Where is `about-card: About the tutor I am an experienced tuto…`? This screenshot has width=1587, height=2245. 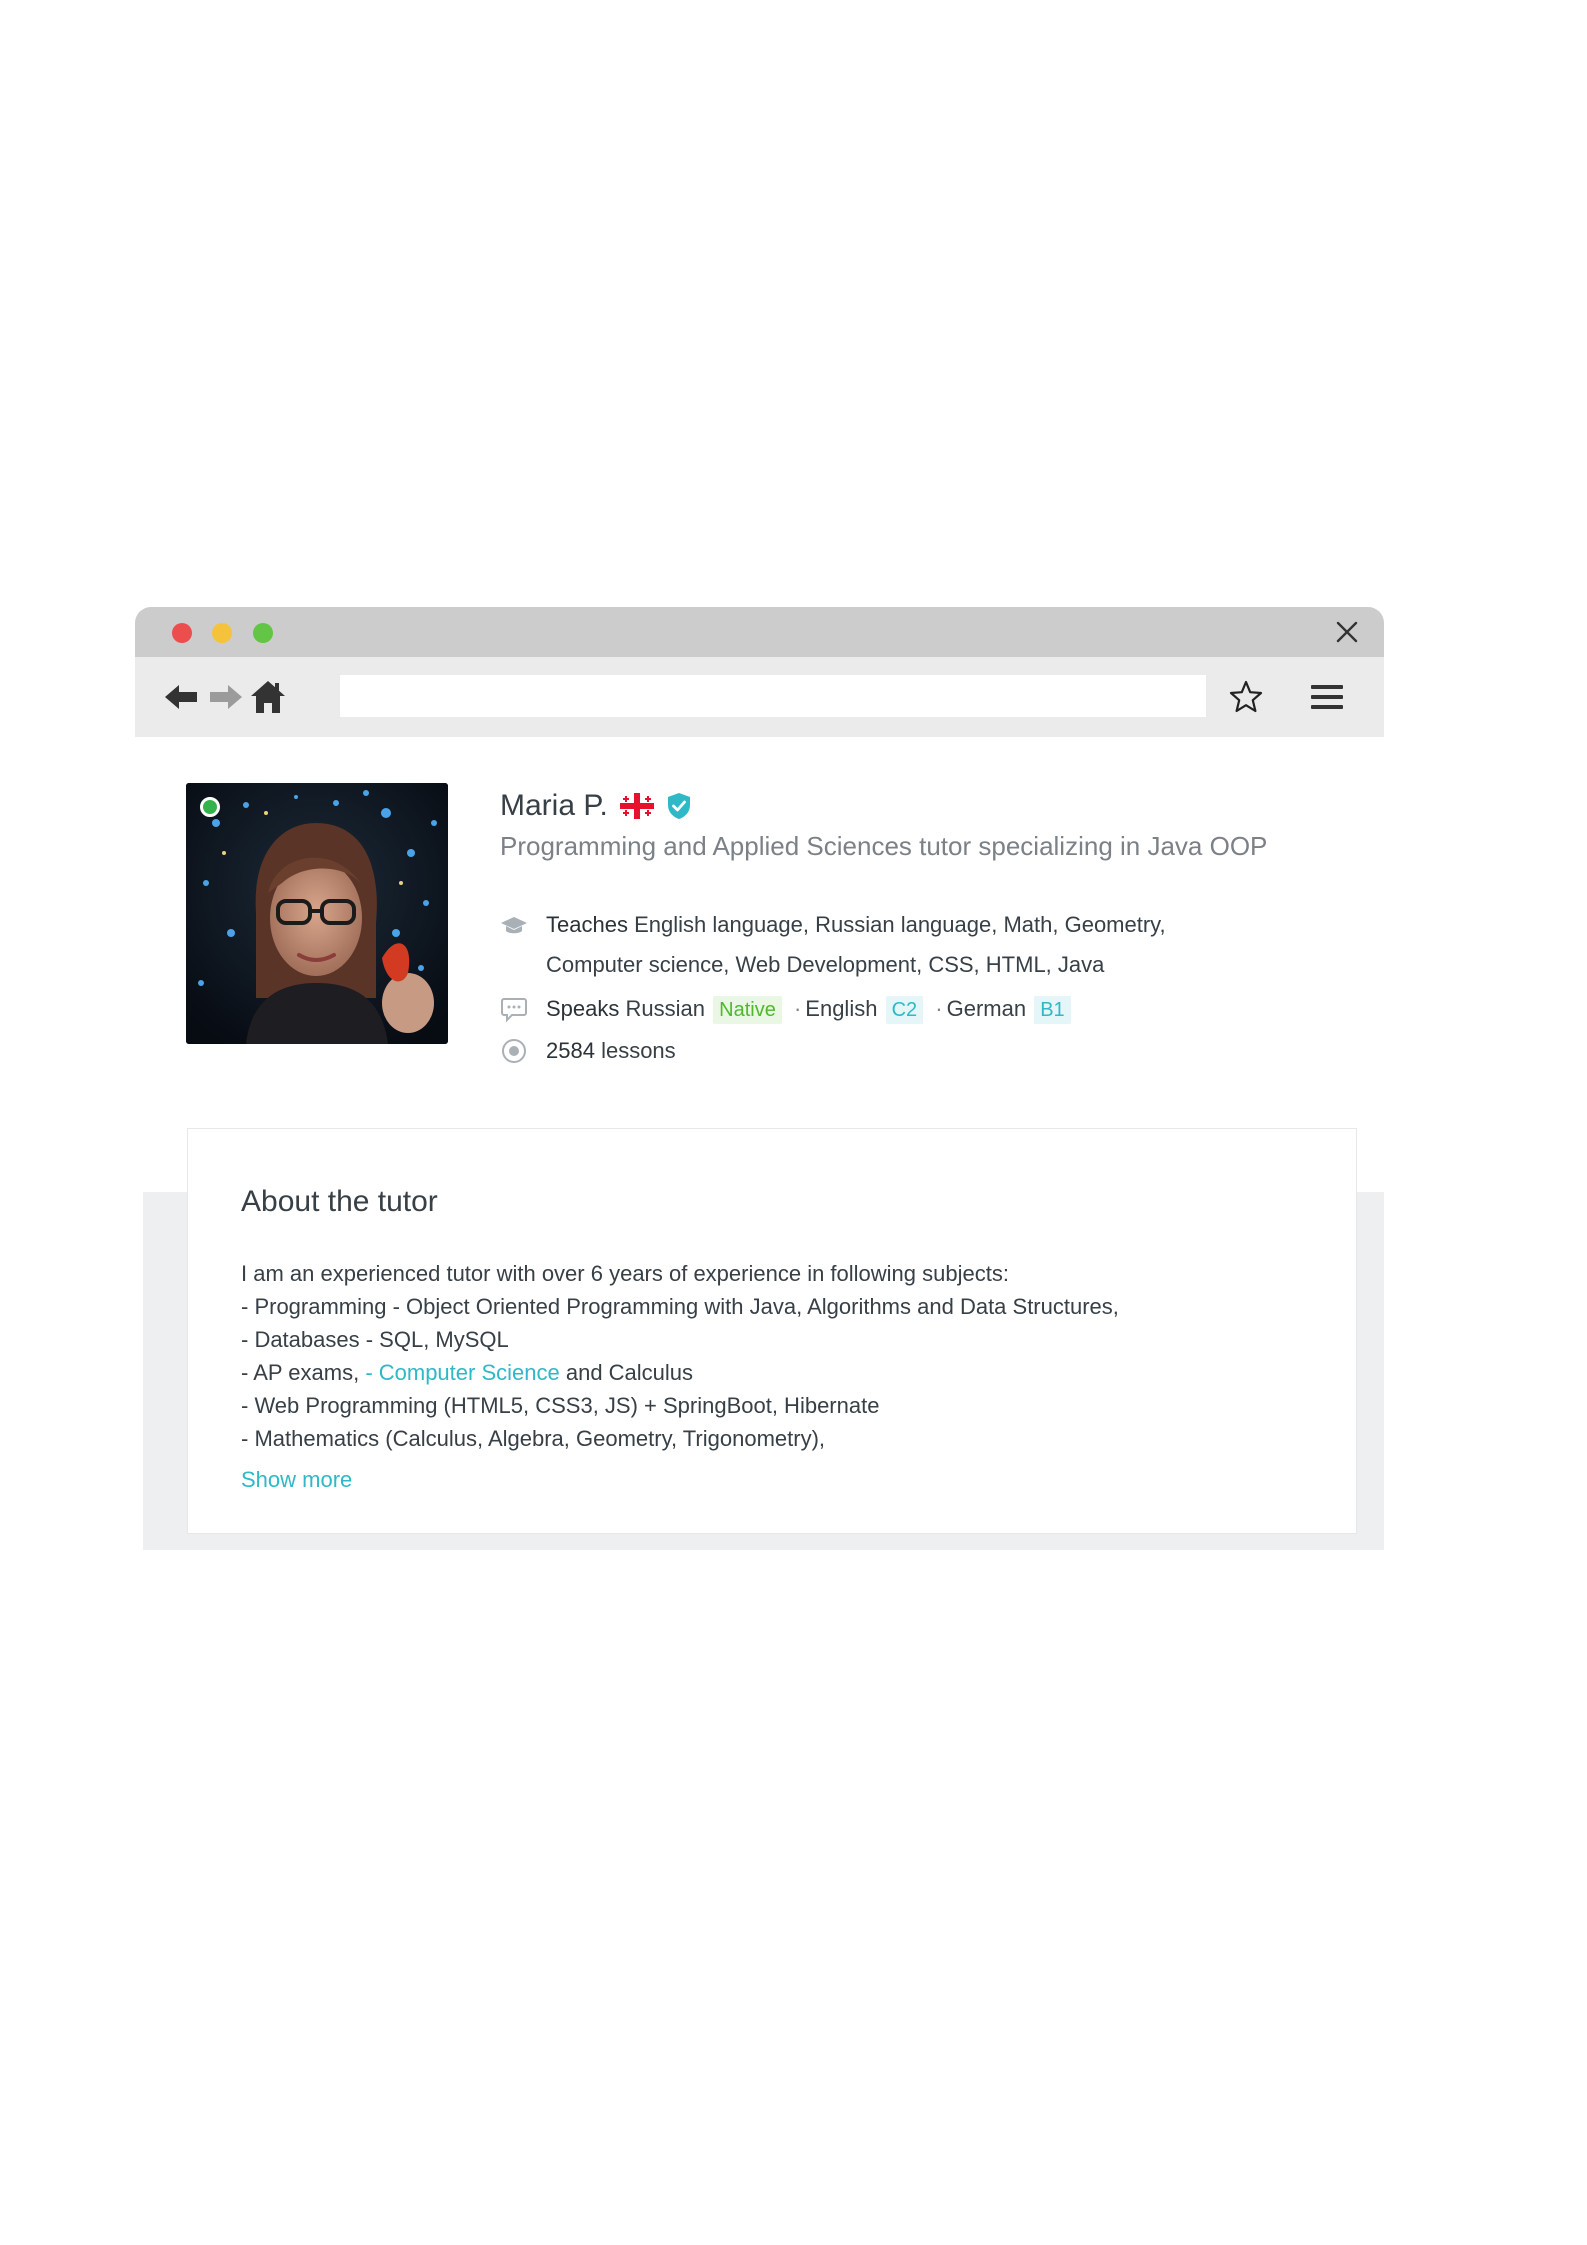 about-card: About the tutor I am an experienced tuto… is located at coordinates (772, 1331).